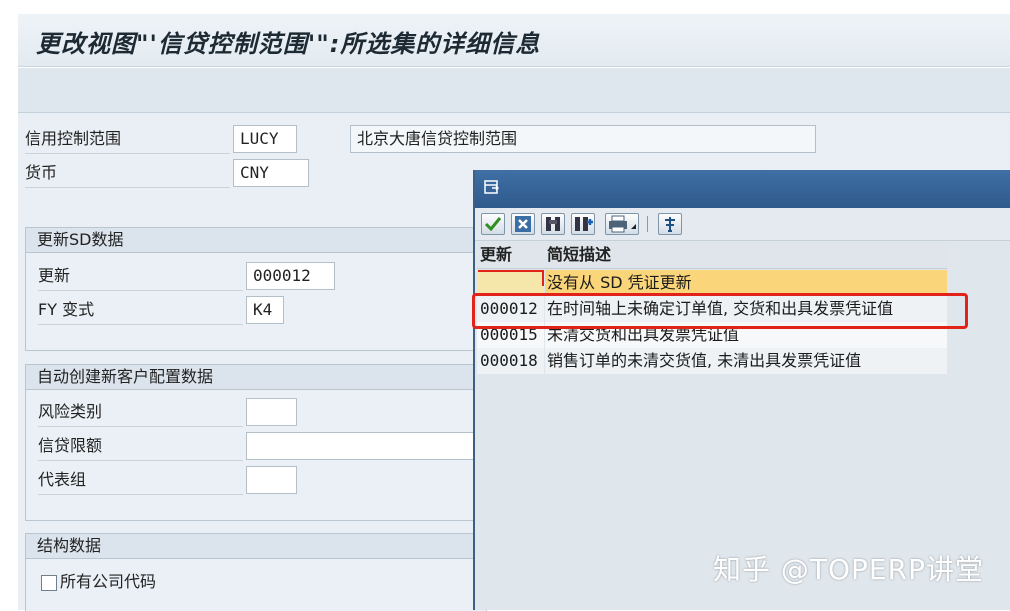  Describe the element at coordinates (746, 255) in the screenshot. I see `column-header-description: 简短描述` at that location.